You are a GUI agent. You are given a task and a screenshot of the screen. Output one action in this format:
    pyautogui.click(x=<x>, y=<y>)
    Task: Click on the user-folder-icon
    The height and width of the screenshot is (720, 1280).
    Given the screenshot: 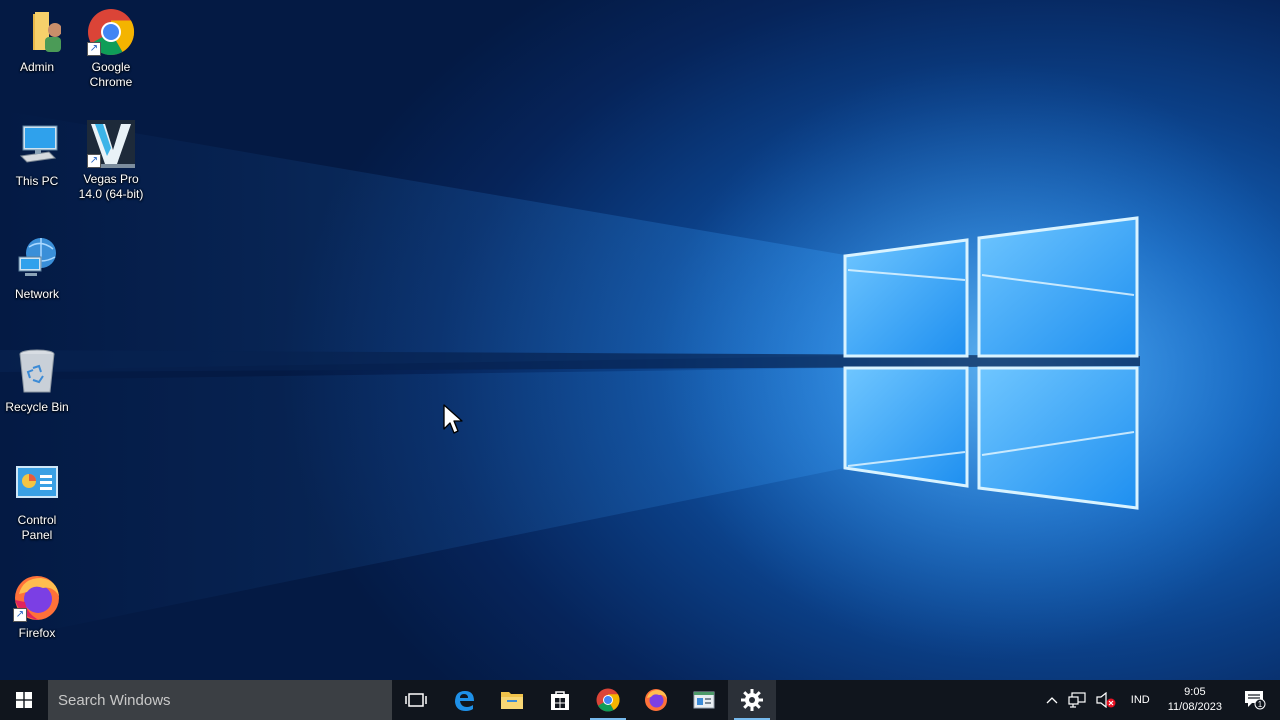 What is the action you would take?
    pyautogui.click(x=37, y=32)
    